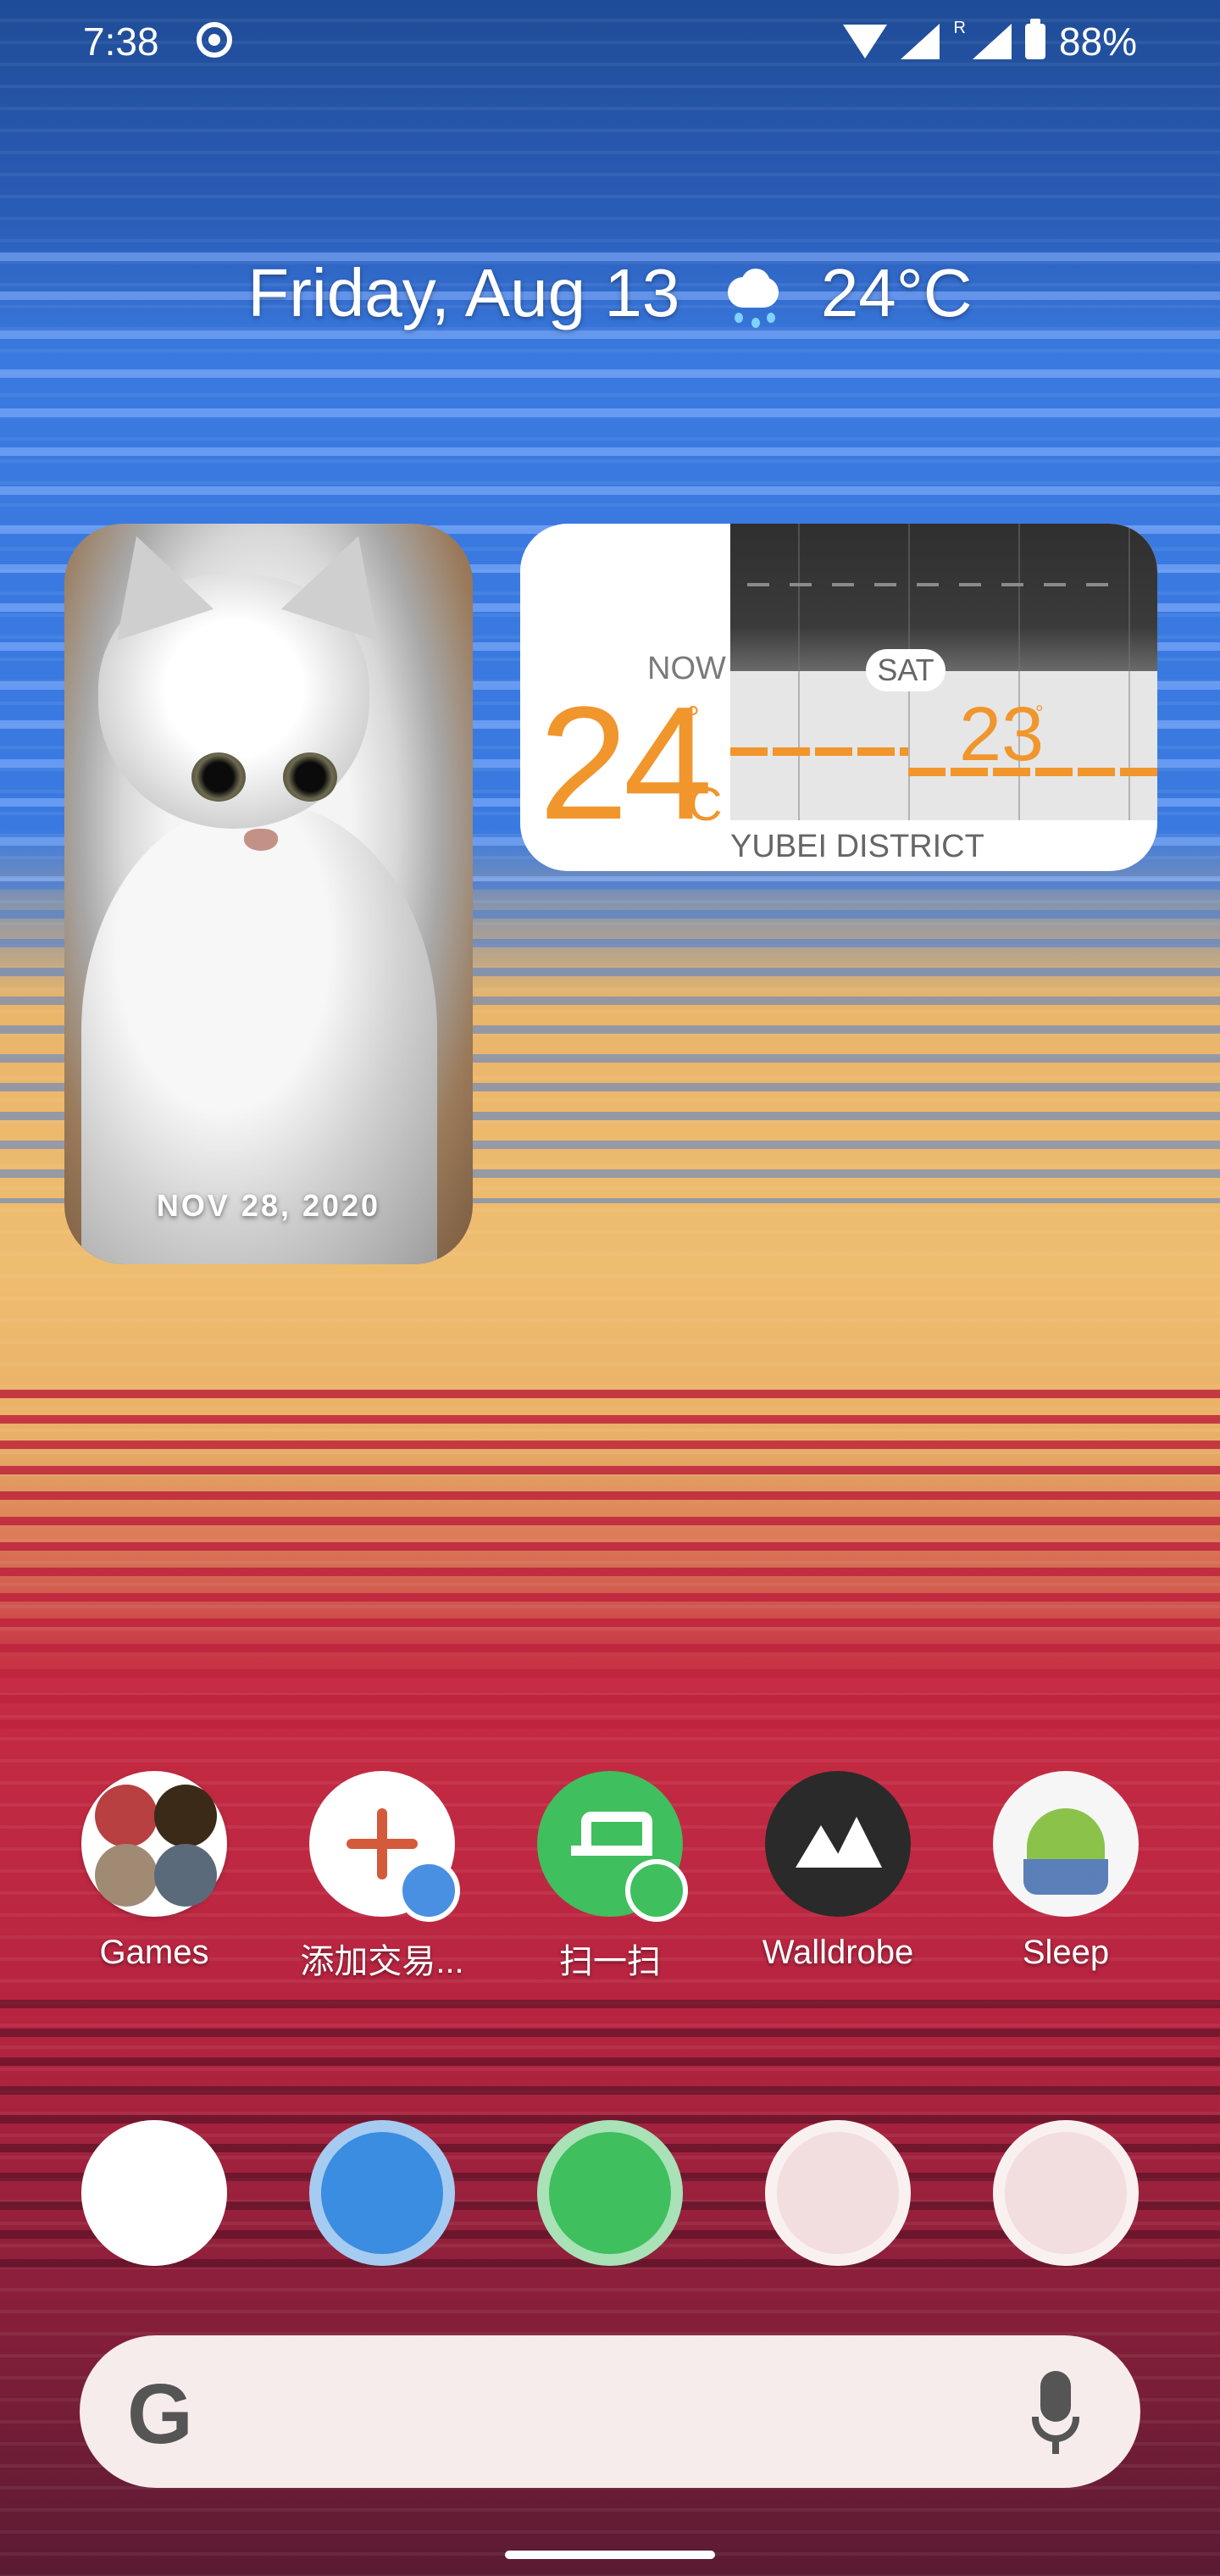 The image size is (1220, 2576). I want to click on wechat-icon, so click(610, 2193).